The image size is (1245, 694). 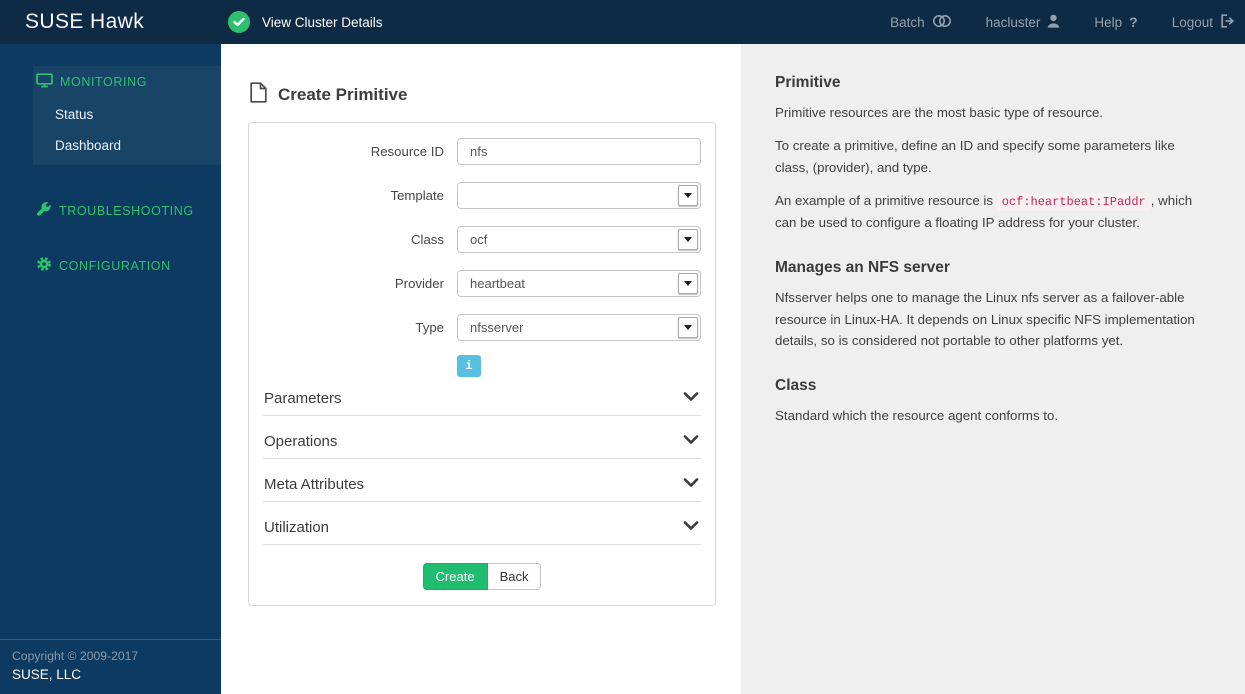 I want to click on company-text: SUSE, LLC, so click(x=47, y=674).